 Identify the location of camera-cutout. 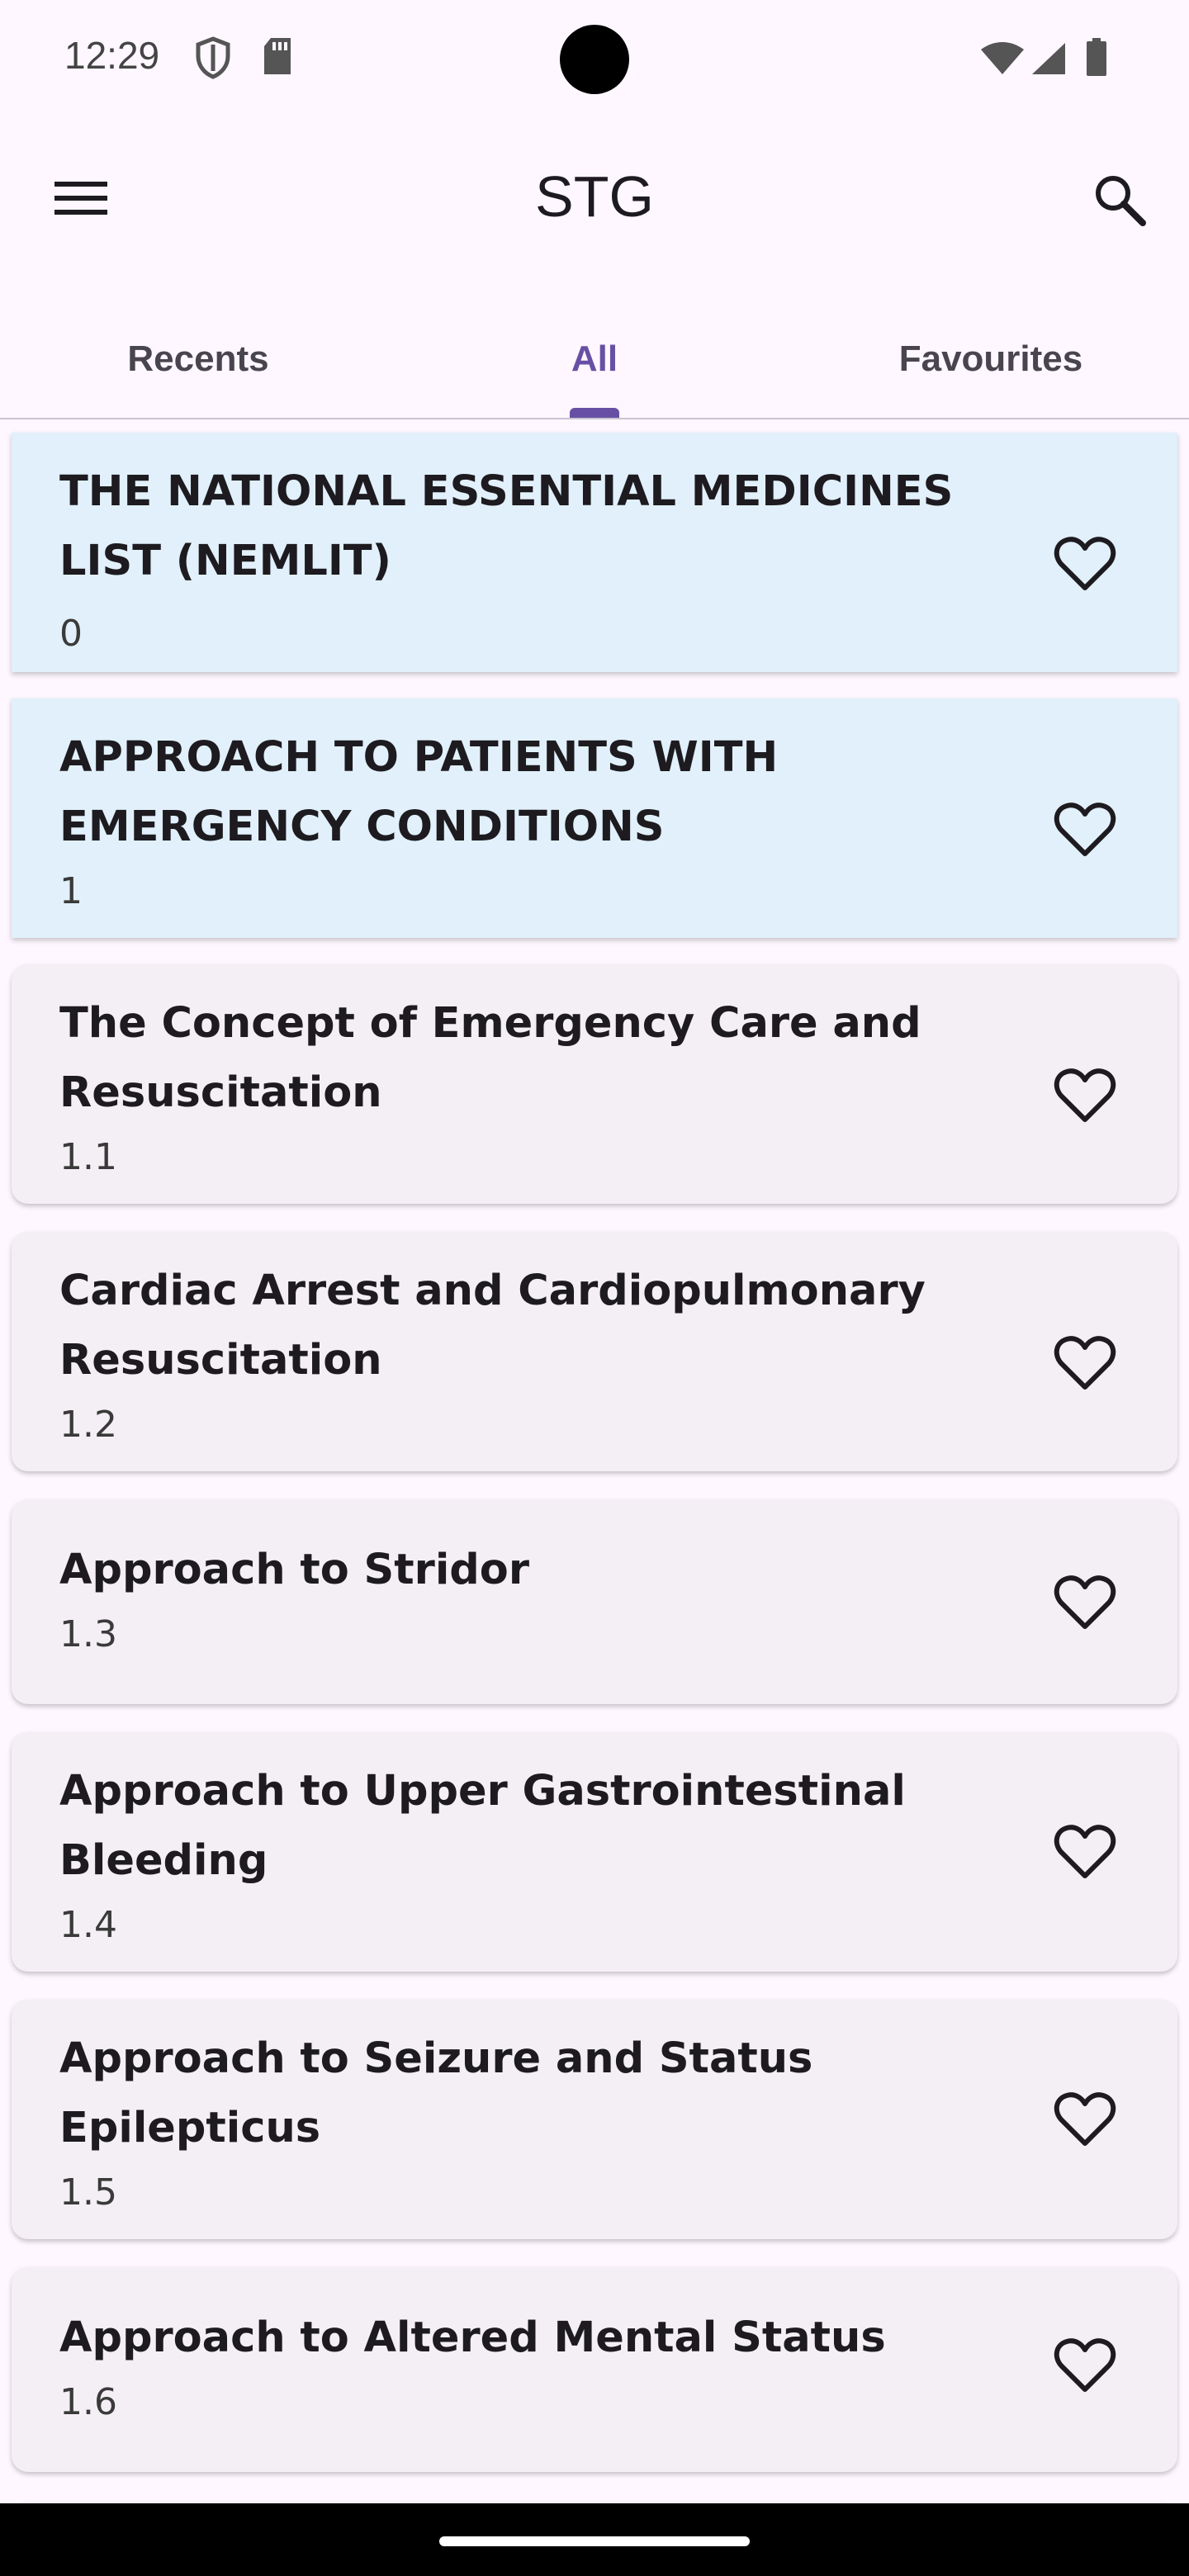
(594, 59).